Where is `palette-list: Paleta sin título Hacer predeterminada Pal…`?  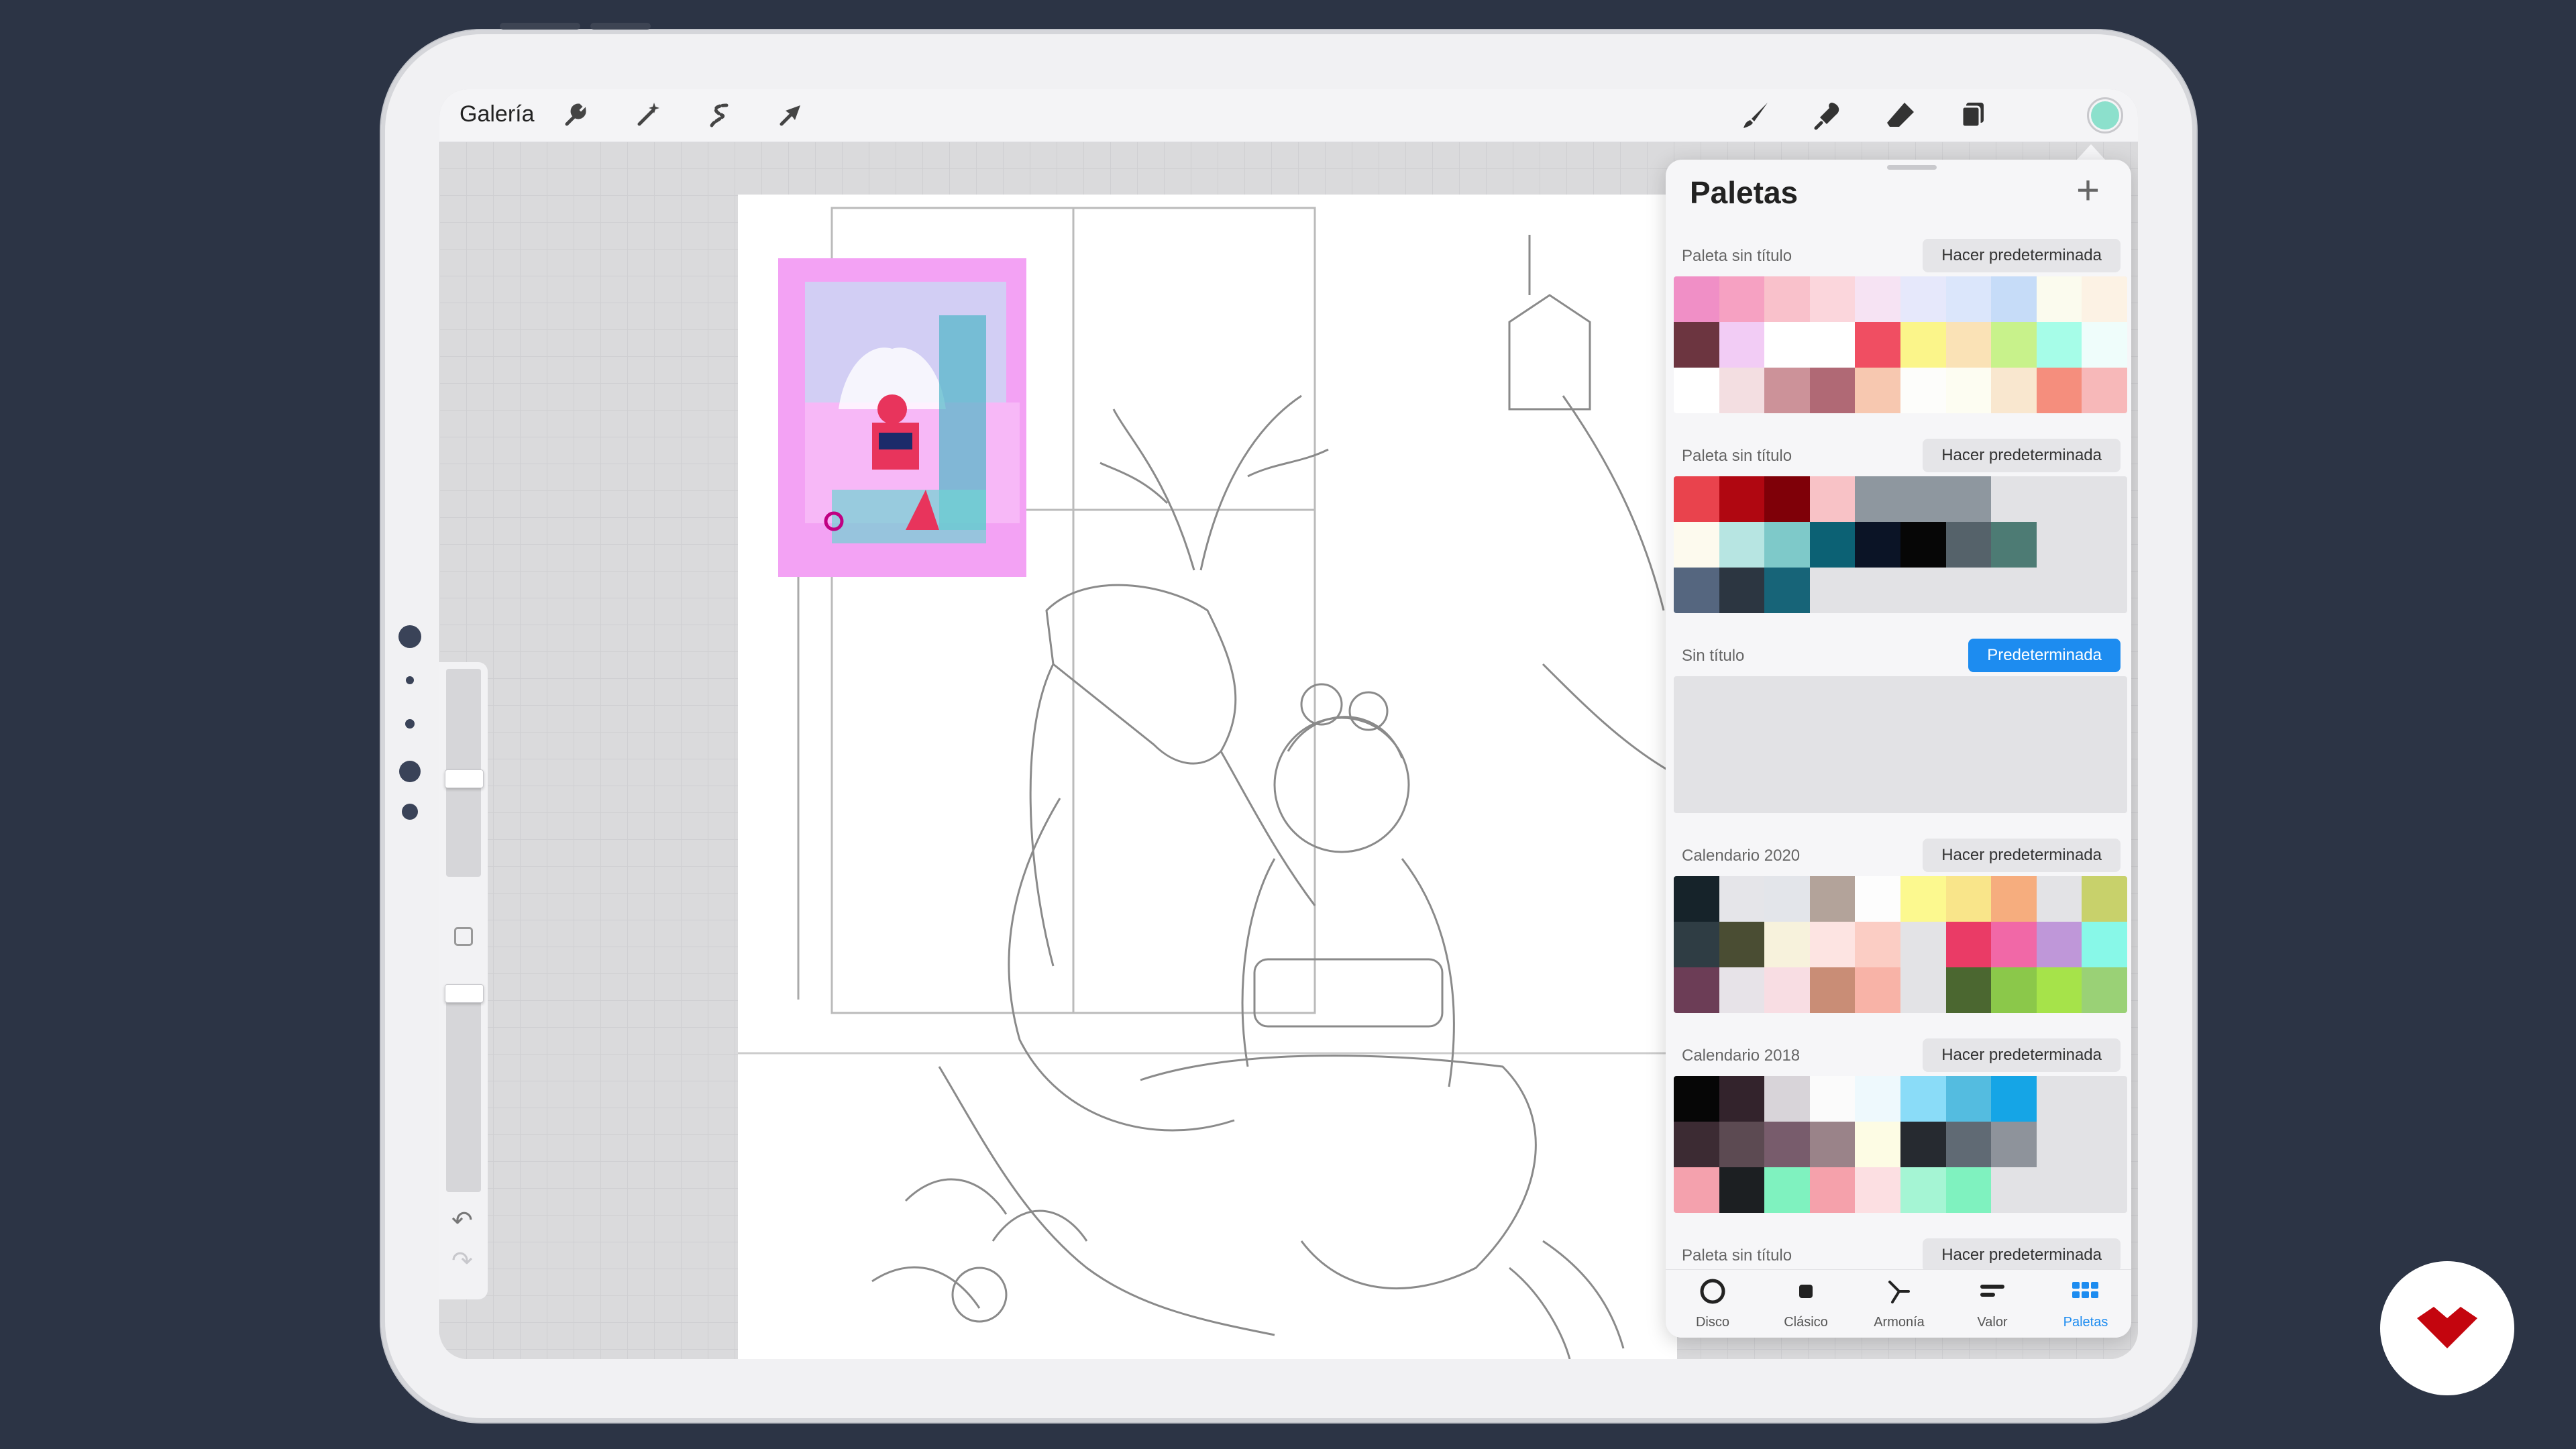
palette-list: Paleta sin título Hacer predeterminada Pal… is located at coordinates (1898, 754).